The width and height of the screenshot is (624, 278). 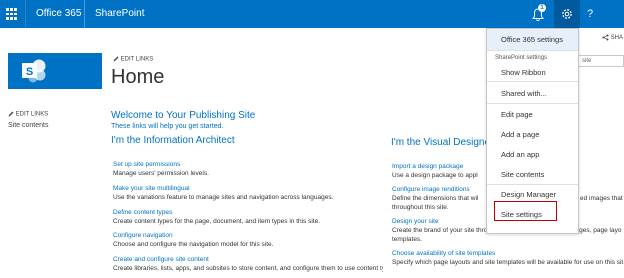 What do you see at coordinates (143, 235) in the screenshot?
I see `configure-navigation-link: Configure navigation` at bounding box center [143, 235].